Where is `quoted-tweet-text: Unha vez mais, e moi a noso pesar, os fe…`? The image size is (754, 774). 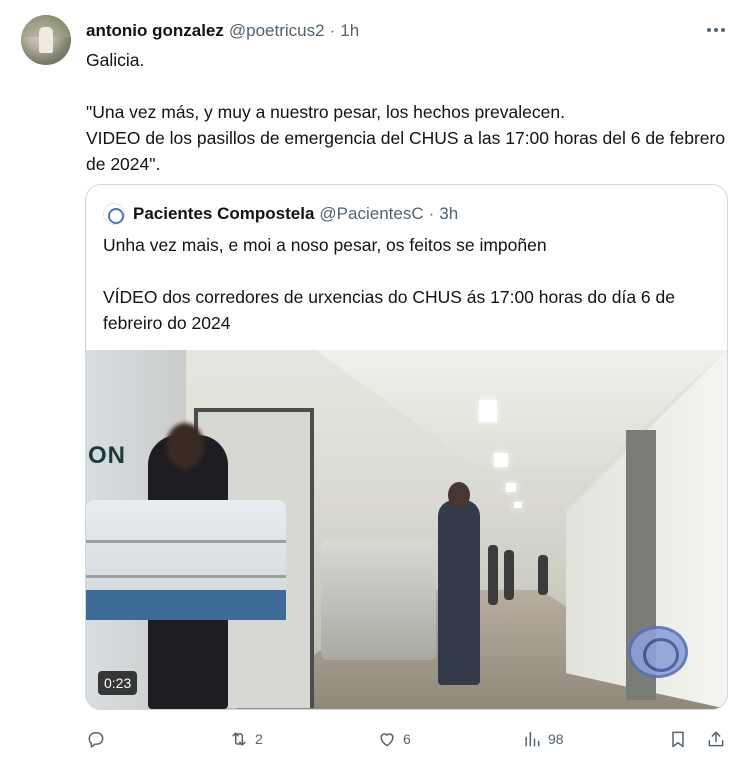 quoted-tweet-text: Unha vez mais, e moi a noso pesar, os fe… is located at coordinates (408, 284).